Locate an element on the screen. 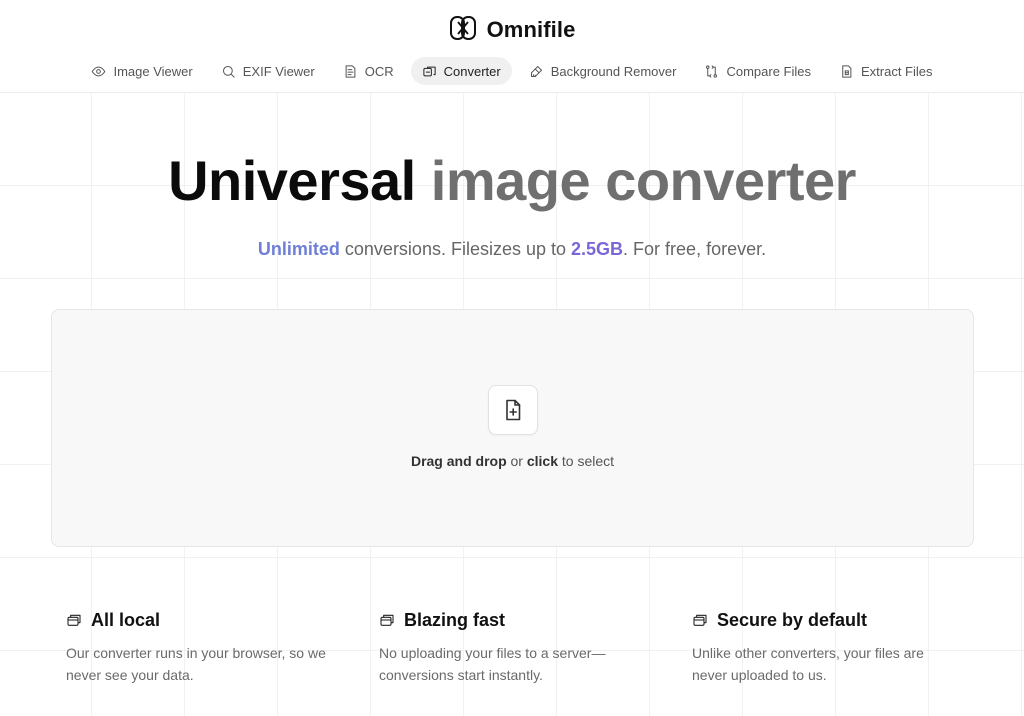  click-text: click is located at coordinates (542, 461).